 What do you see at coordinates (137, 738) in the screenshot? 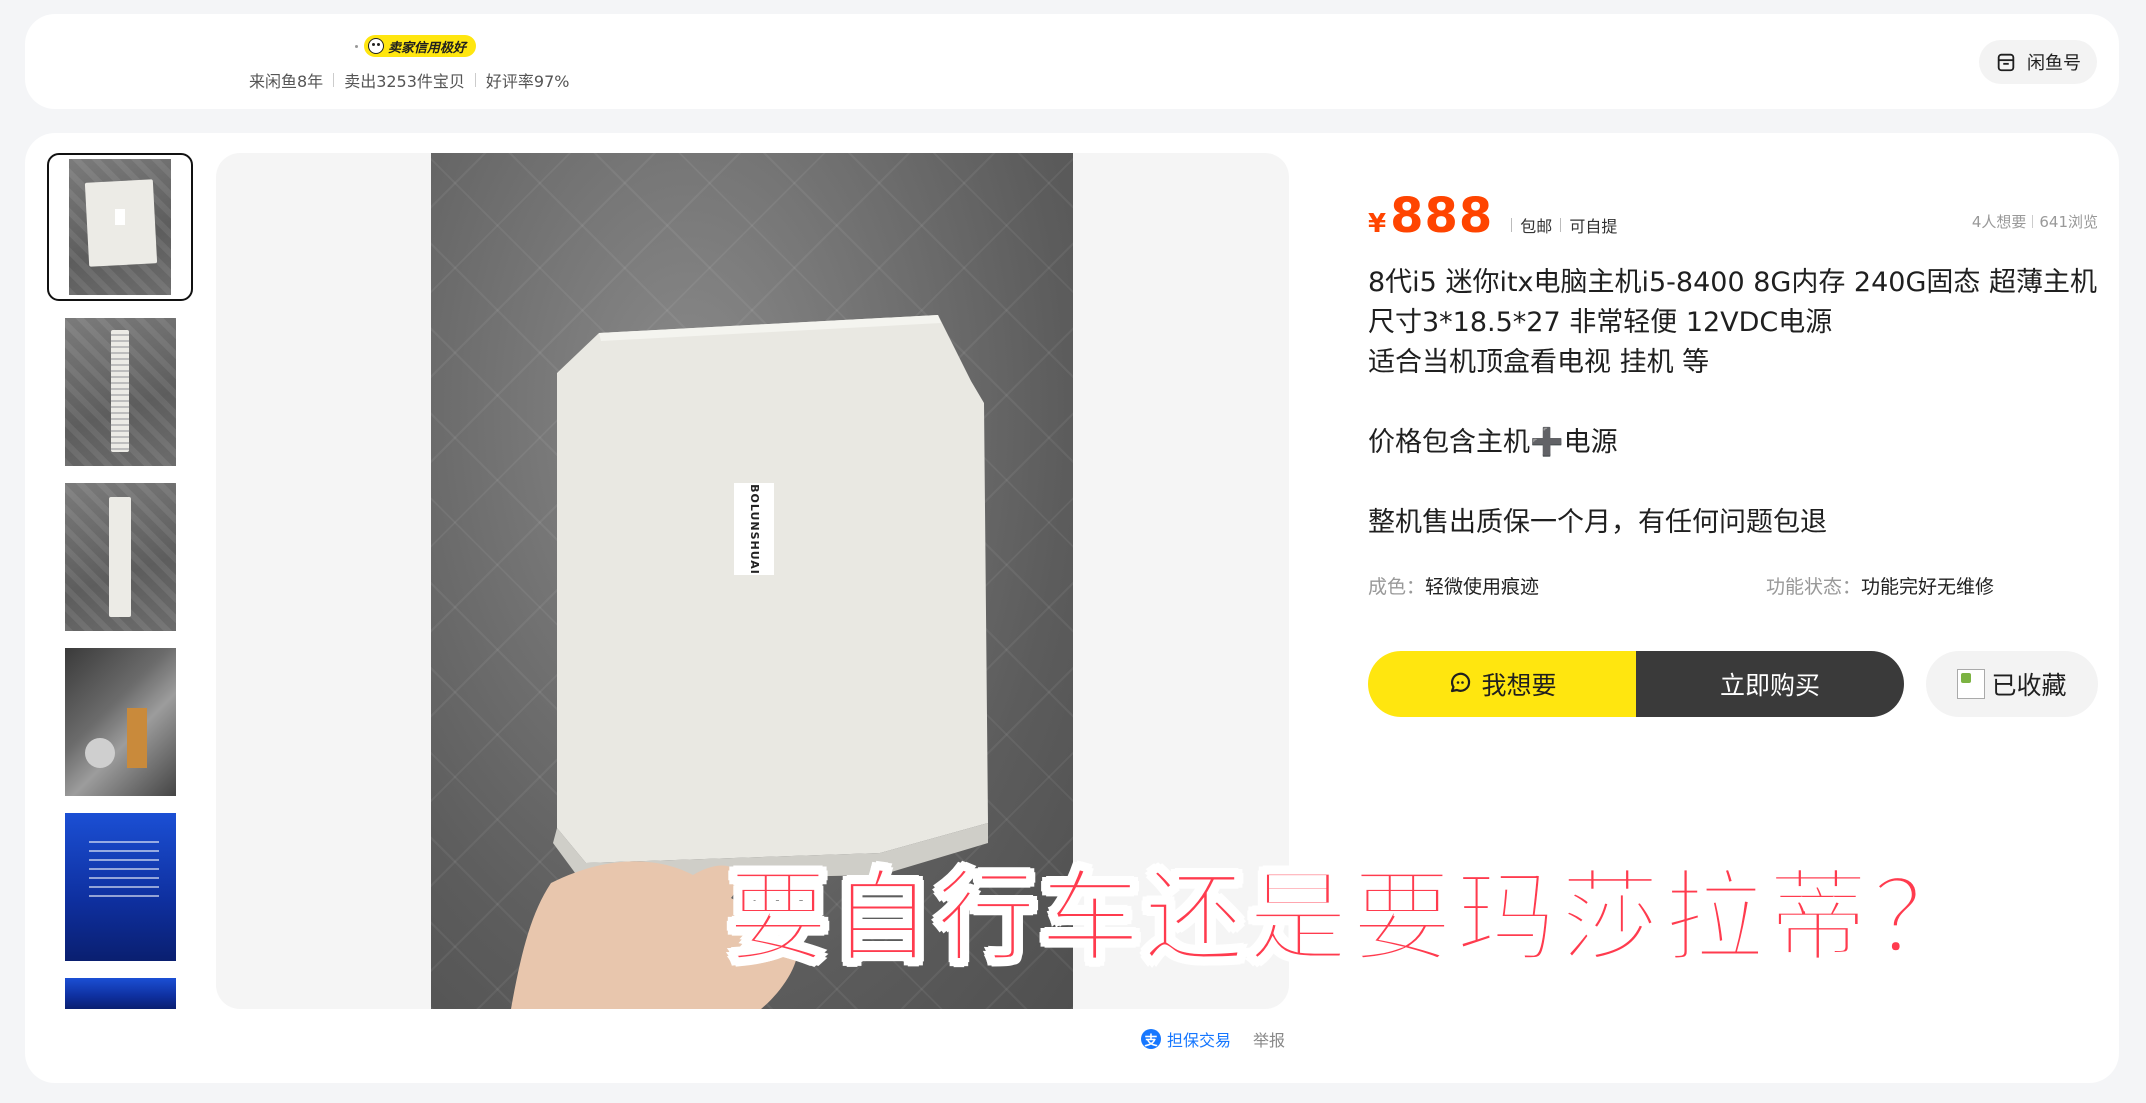
I see `heatsink-shape` at bounding box center [137, 738].